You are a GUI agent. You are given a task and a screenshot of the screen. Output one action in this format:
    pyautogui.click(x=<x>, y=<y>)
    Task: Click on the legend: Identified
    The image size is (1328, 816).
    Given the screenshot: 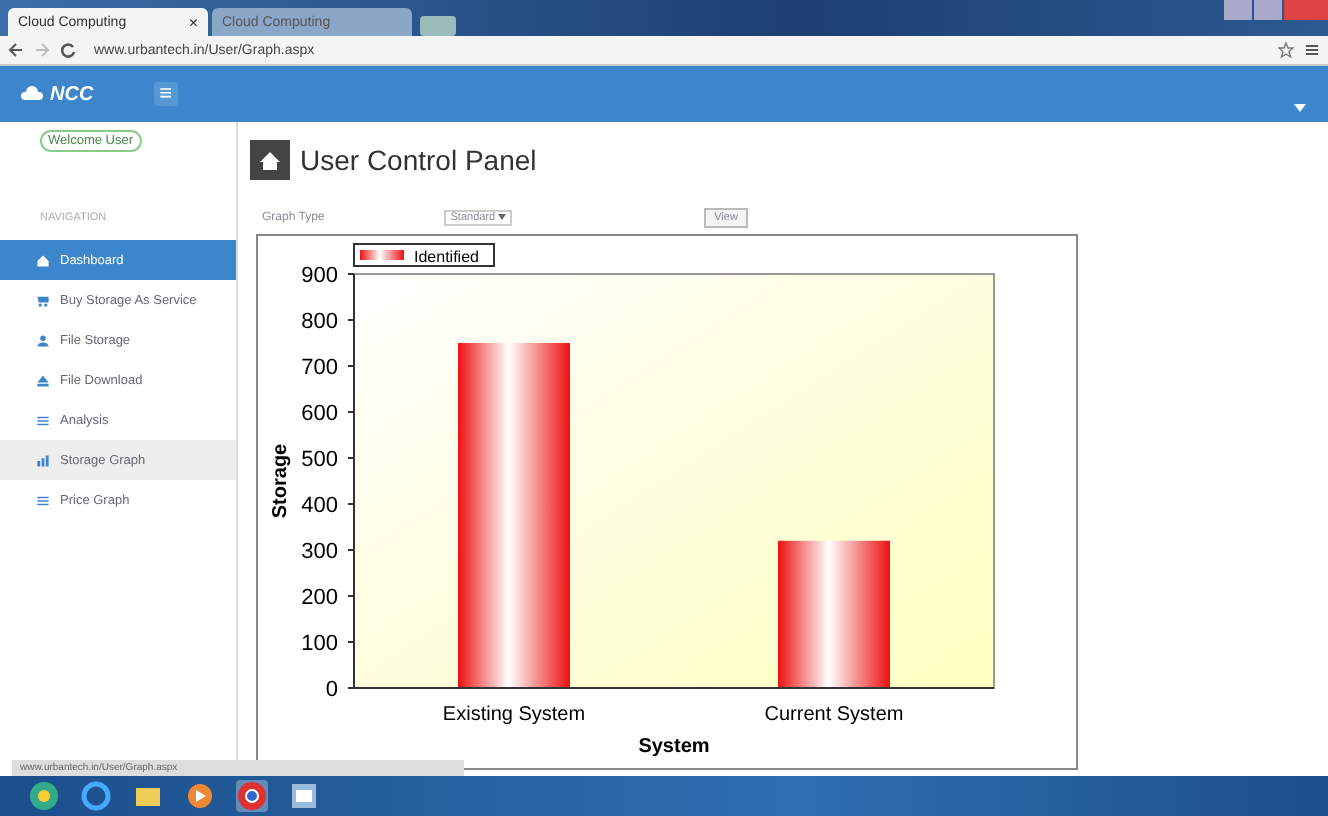 What is the action you would take?
    pyautogui.click(x=424, y=255)
    